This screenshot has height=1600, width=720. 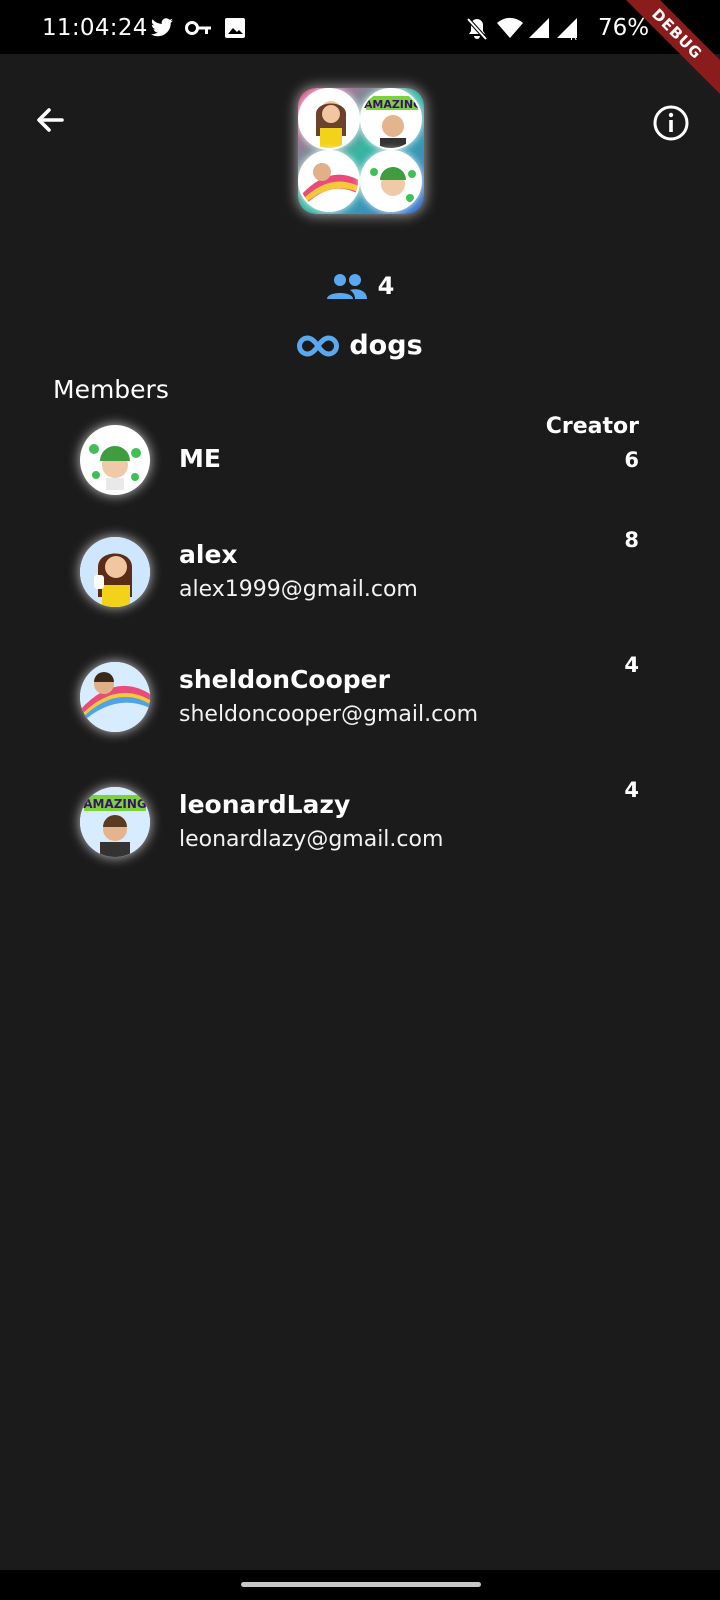 I want to click on people-icon, so click(x=346, y=286).